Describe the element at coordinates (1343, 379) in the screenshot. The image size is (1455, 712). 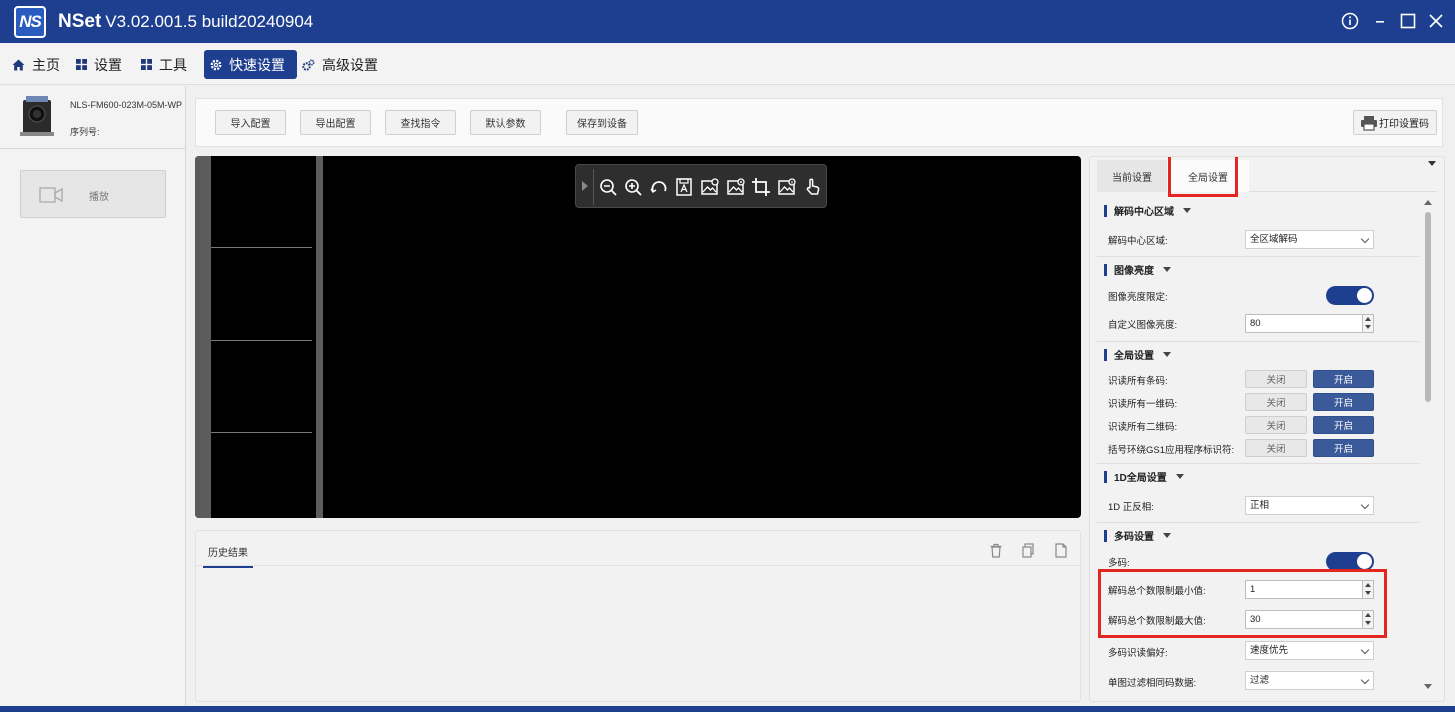
I see `read-all-codes-on: 开启` at that location.